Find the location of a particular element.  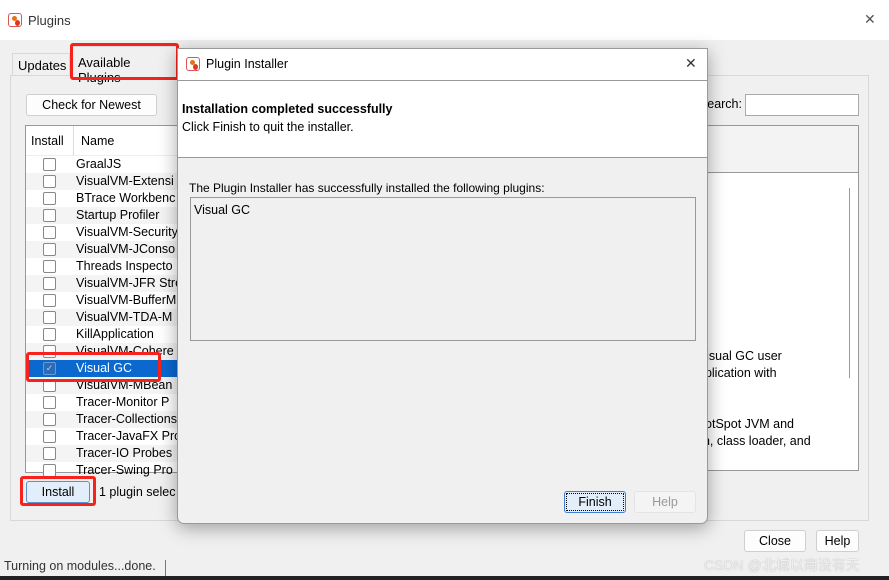

plugin-name: VisualVM-TDA-M is located at coordinates (124, 317).